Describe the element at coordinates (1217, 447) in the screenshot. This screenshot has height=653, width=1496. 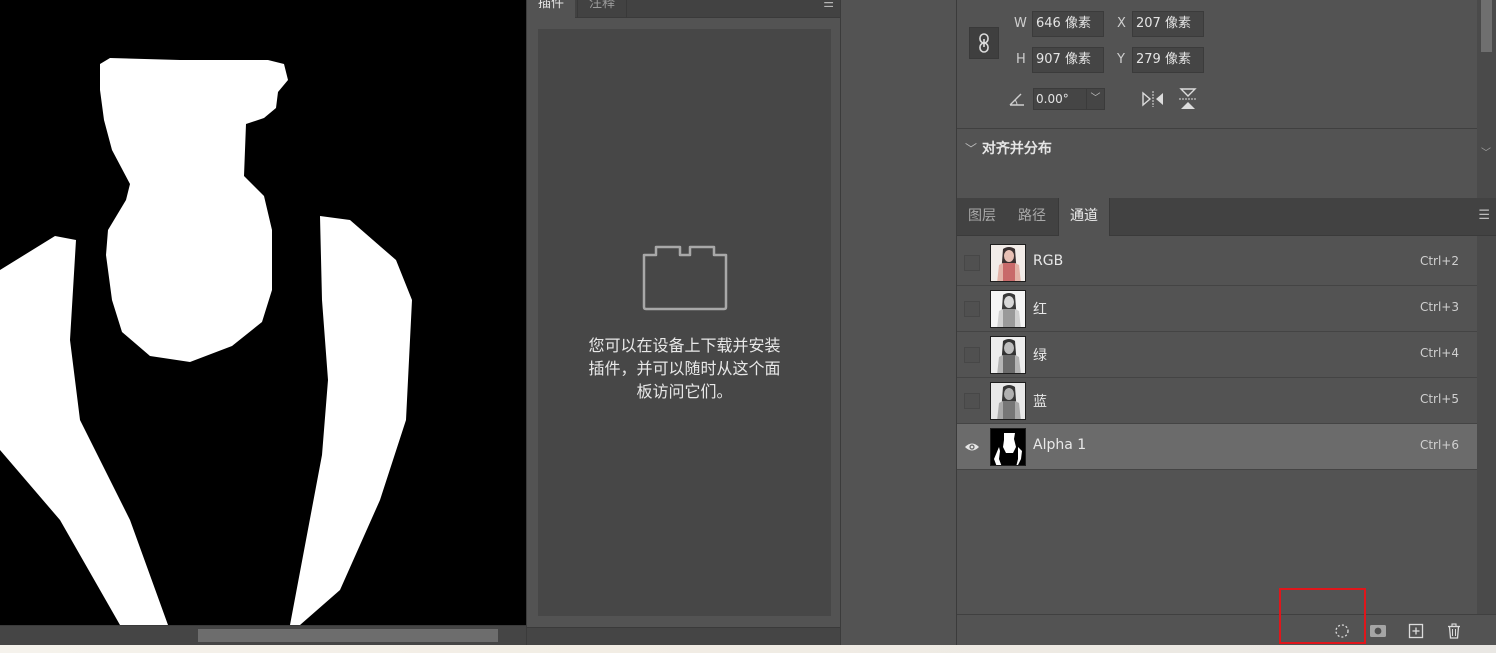
I see `channel-row-alpha-1: Alpha 1 Ctrl+6` at that location.